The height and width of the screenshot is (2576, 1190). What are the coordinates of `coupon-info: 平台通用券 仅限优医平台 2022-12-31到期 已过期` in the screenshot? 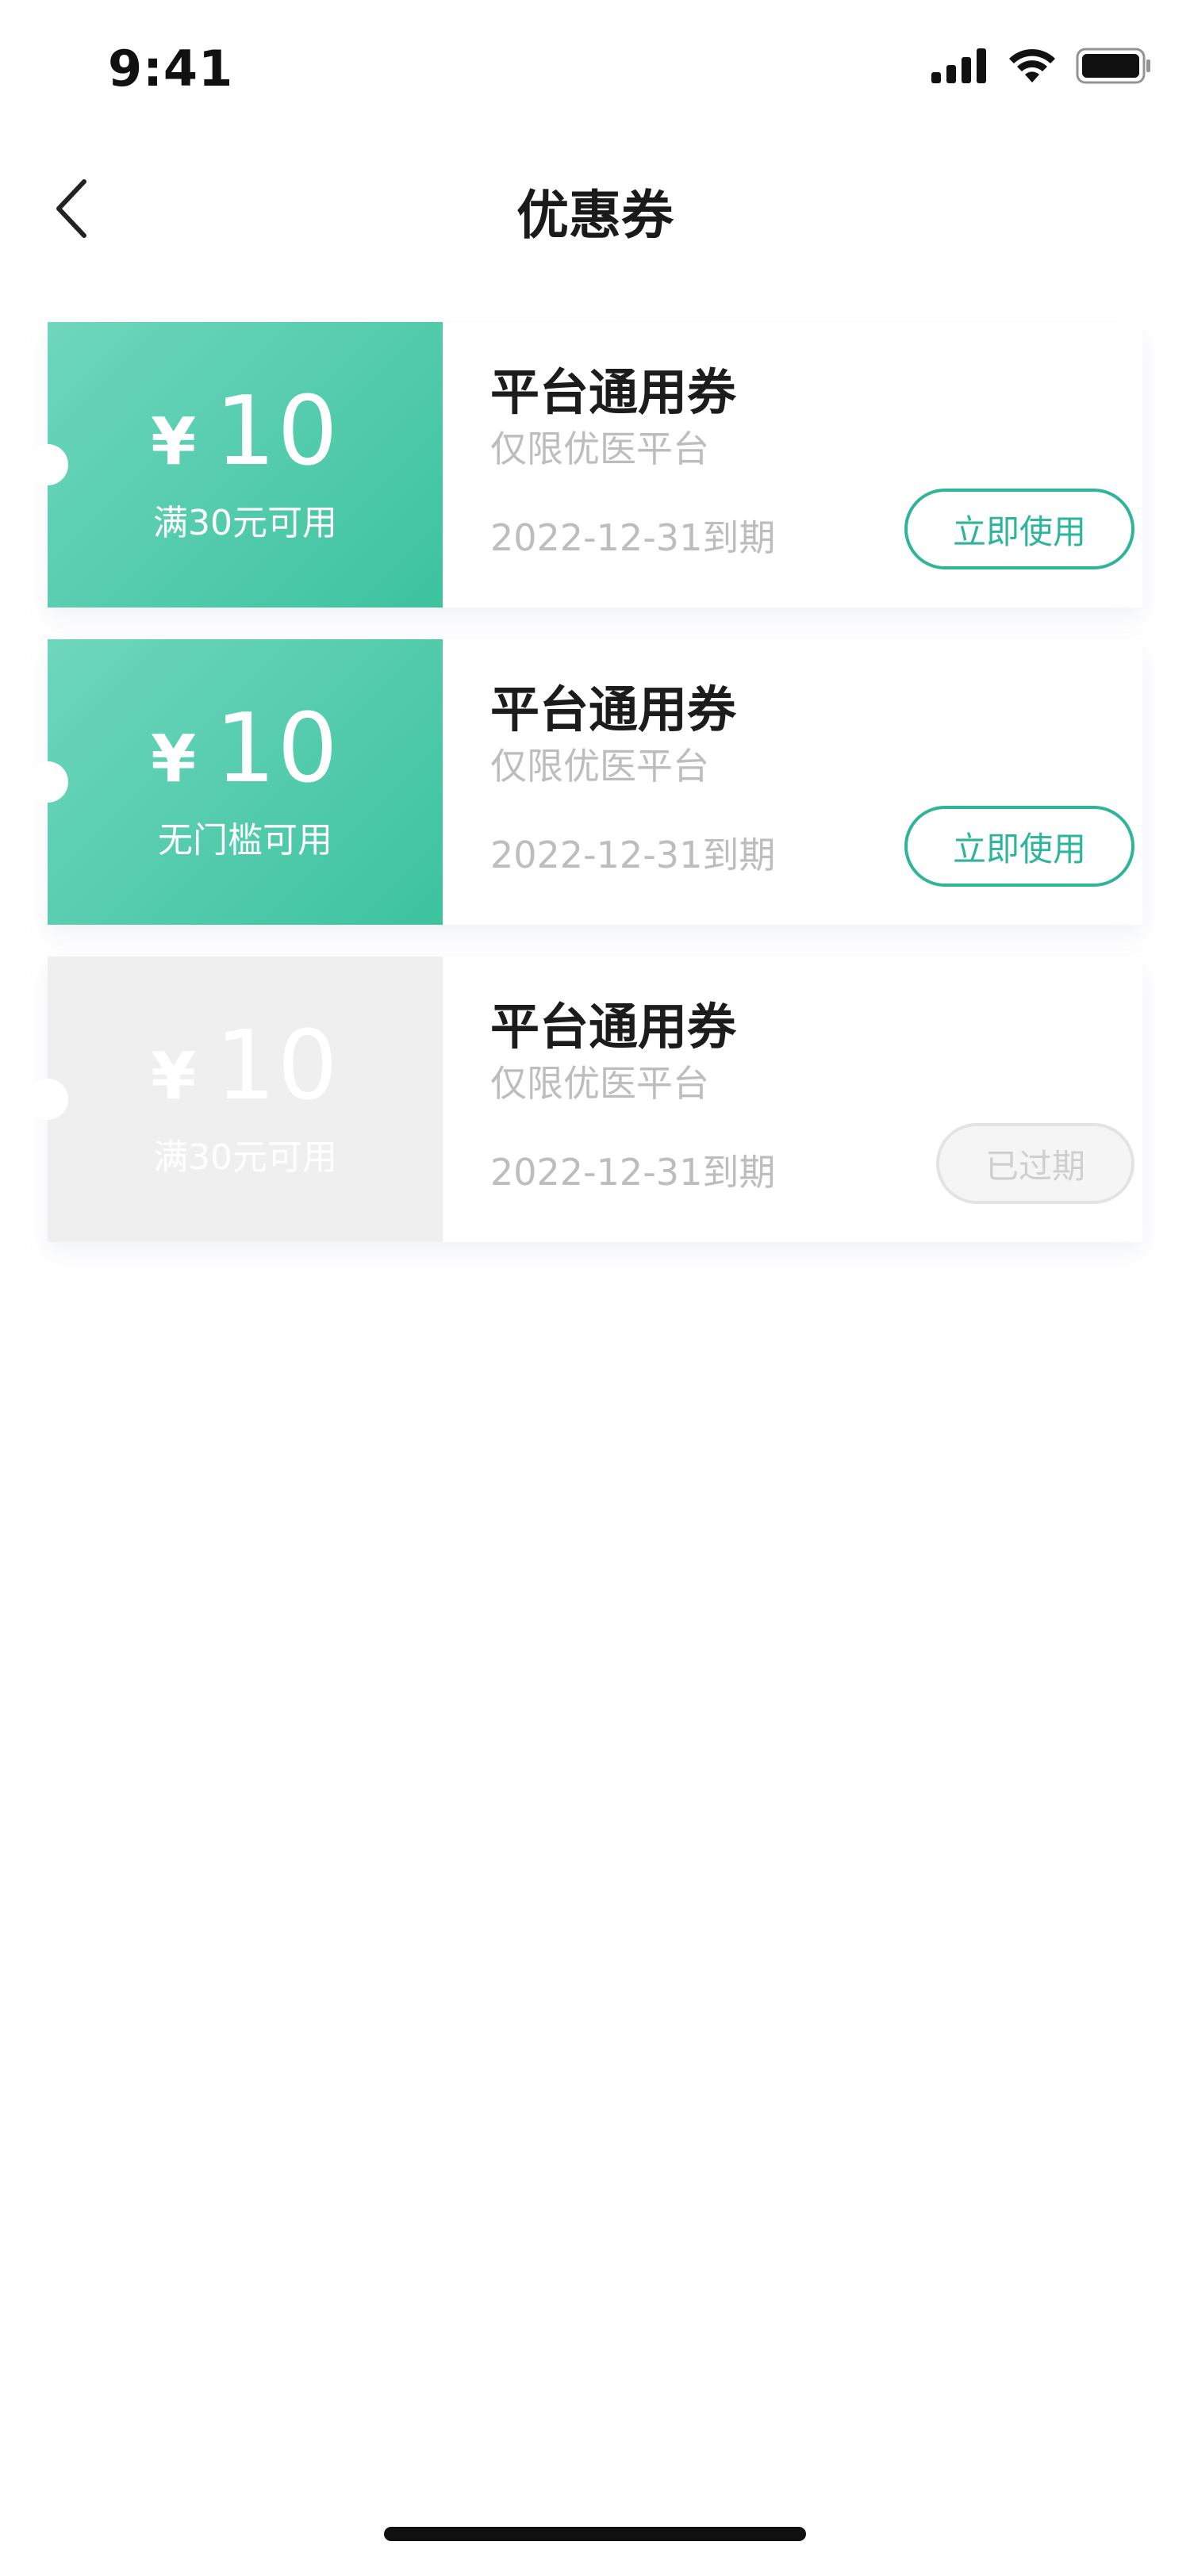 It's located at (792, 1099).